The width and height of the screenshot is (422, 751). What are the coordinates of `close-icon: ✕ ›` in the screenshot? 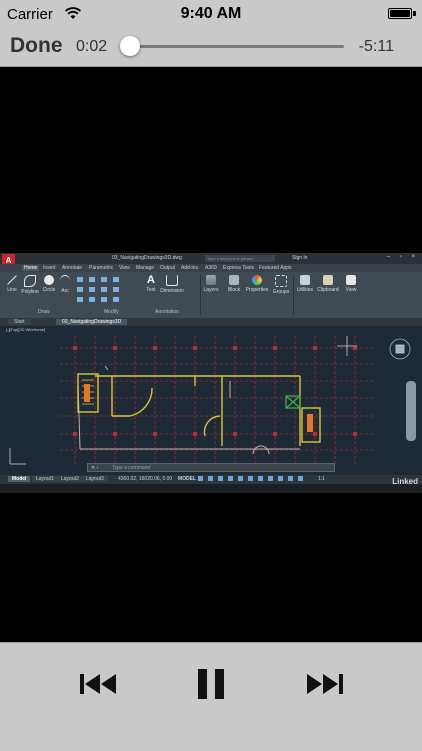 It's located at (95, 468).